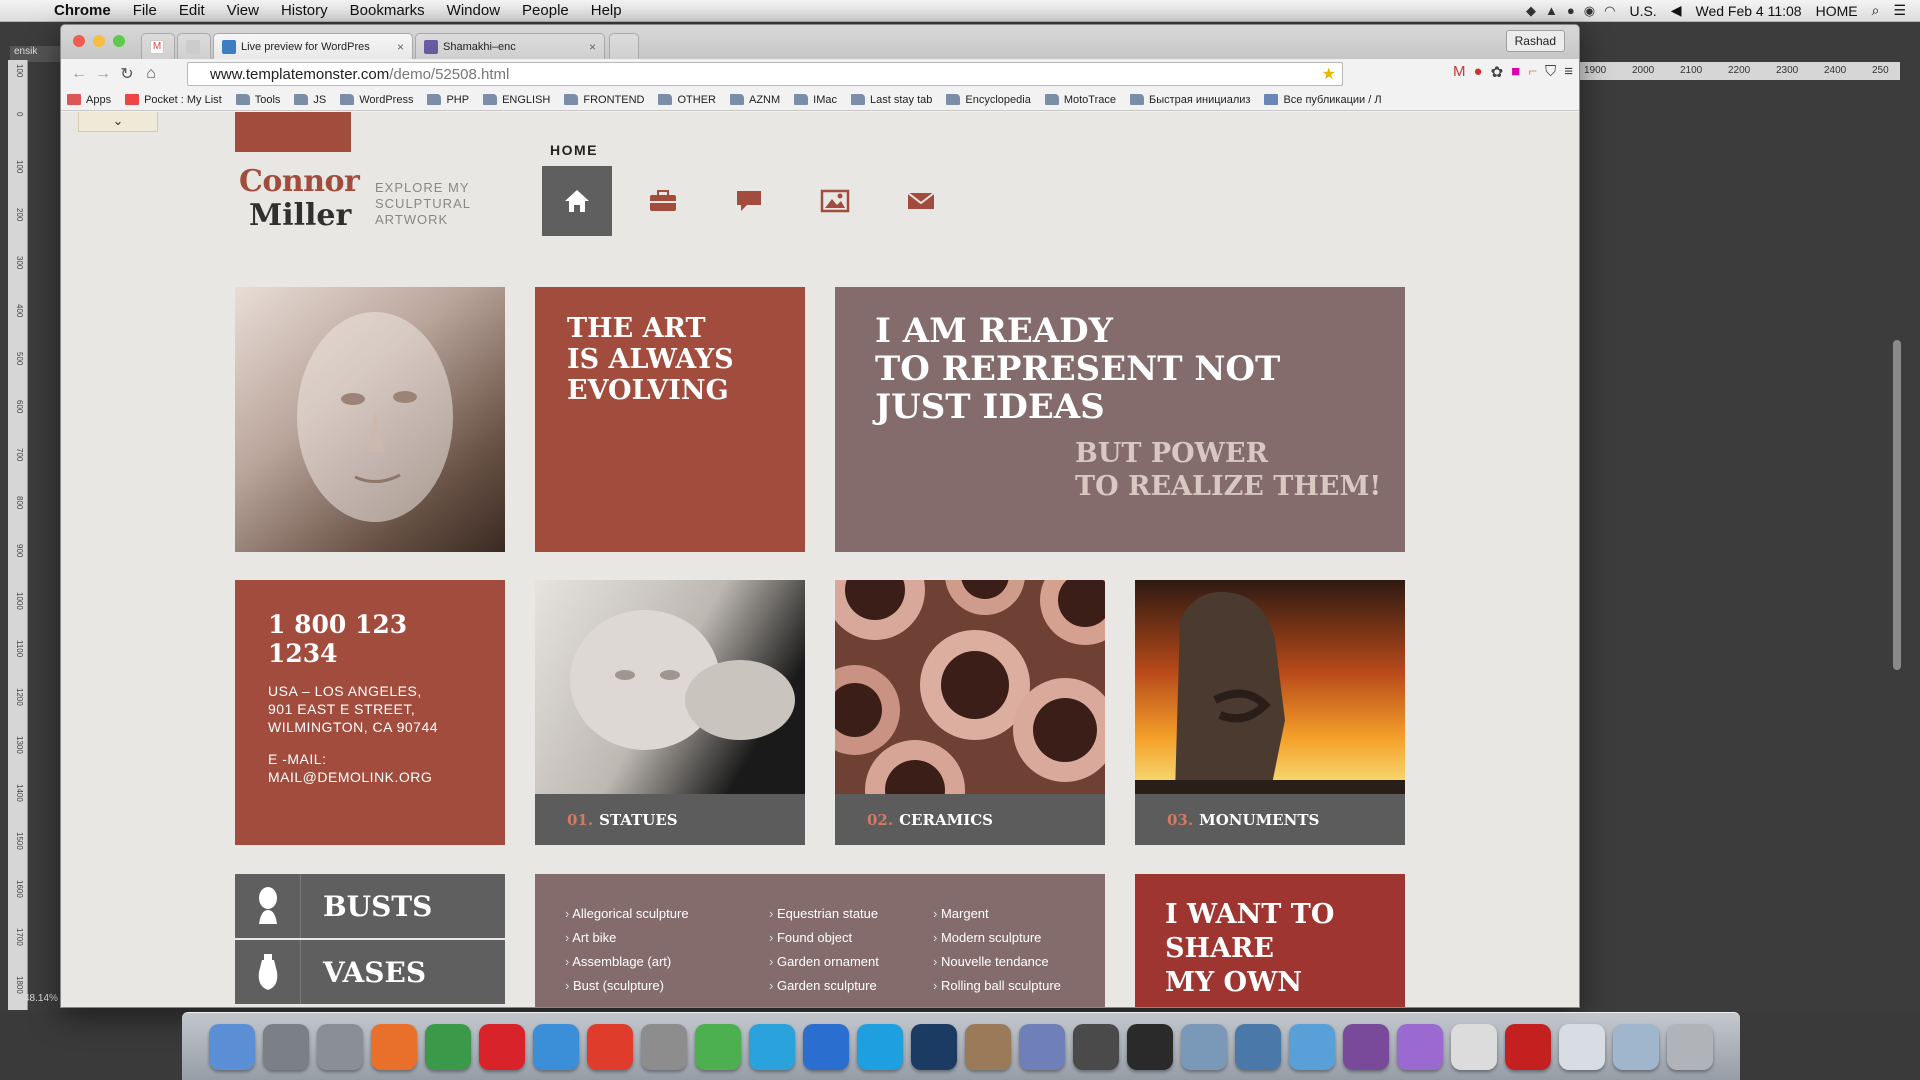  Describe the element at coordinates (1551, 11) in the screenshot. I see `drive-icon: ▲` at that location.